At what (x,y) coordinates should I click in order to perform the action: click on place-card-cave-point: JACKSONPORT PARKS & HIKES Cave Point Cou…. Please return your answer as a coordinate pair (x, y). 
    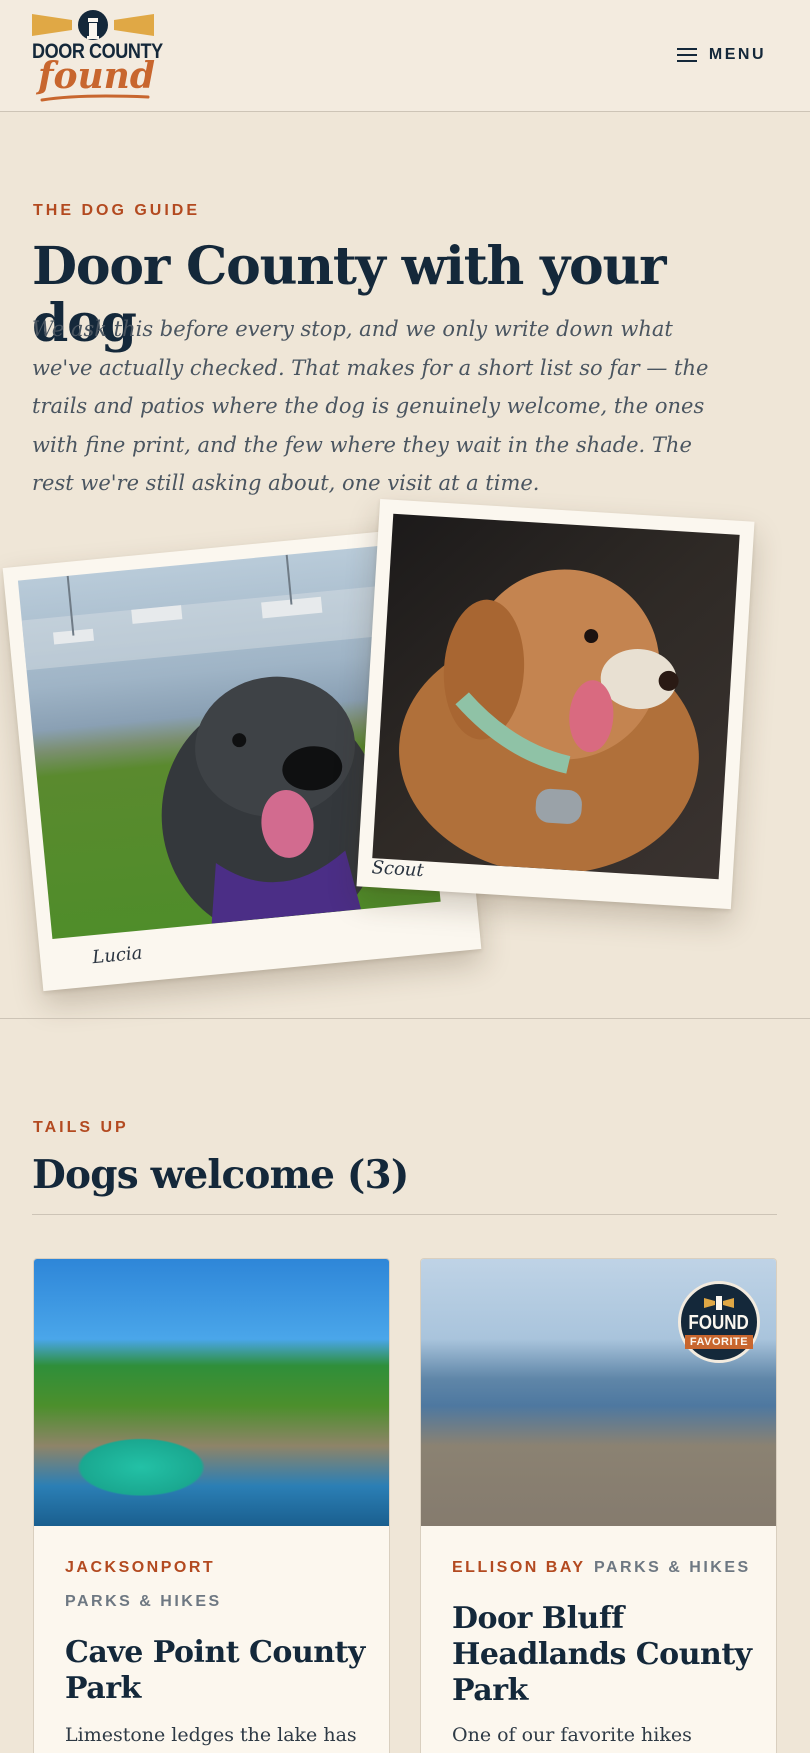
    Looking at the image, I should click on (211, 1505).